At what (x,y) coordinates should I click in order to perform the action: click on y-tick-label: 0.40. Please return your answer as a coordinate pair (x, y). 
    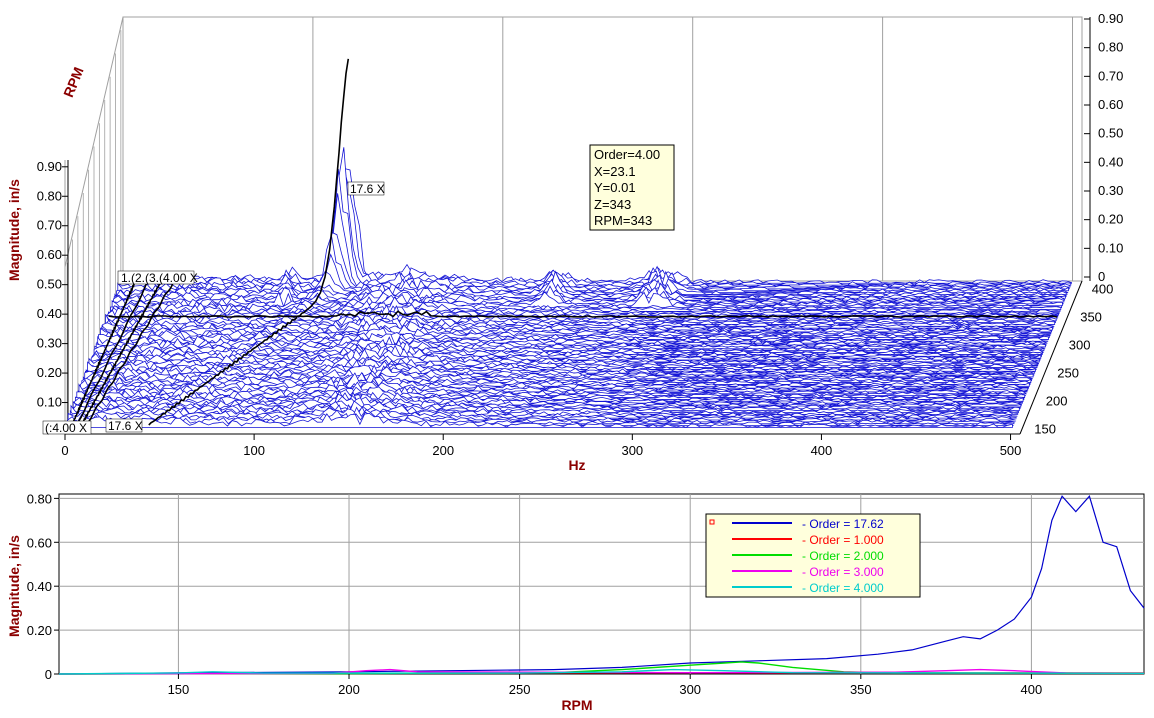
    Looking at the image, I should click on (39, 586).